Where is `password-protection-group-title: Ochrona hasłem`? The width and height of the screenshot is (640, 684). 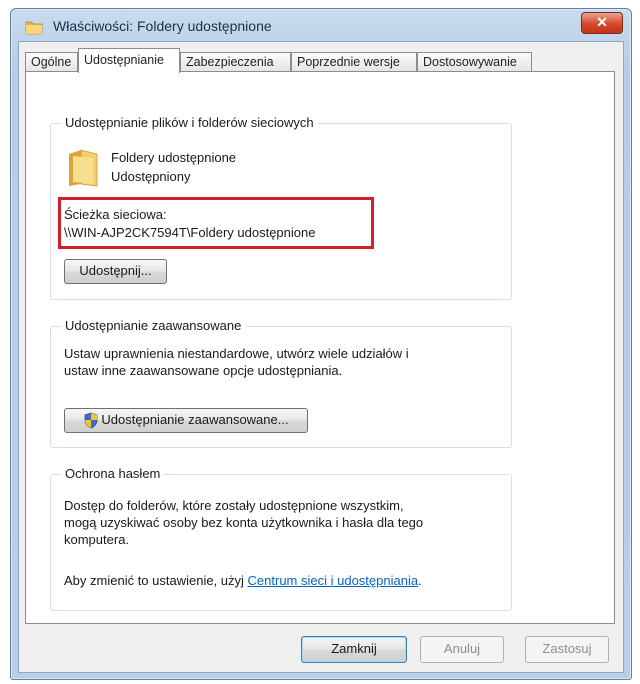 password-protection-group-title: Ochrona hasłem is located at coordinates (113, 473).